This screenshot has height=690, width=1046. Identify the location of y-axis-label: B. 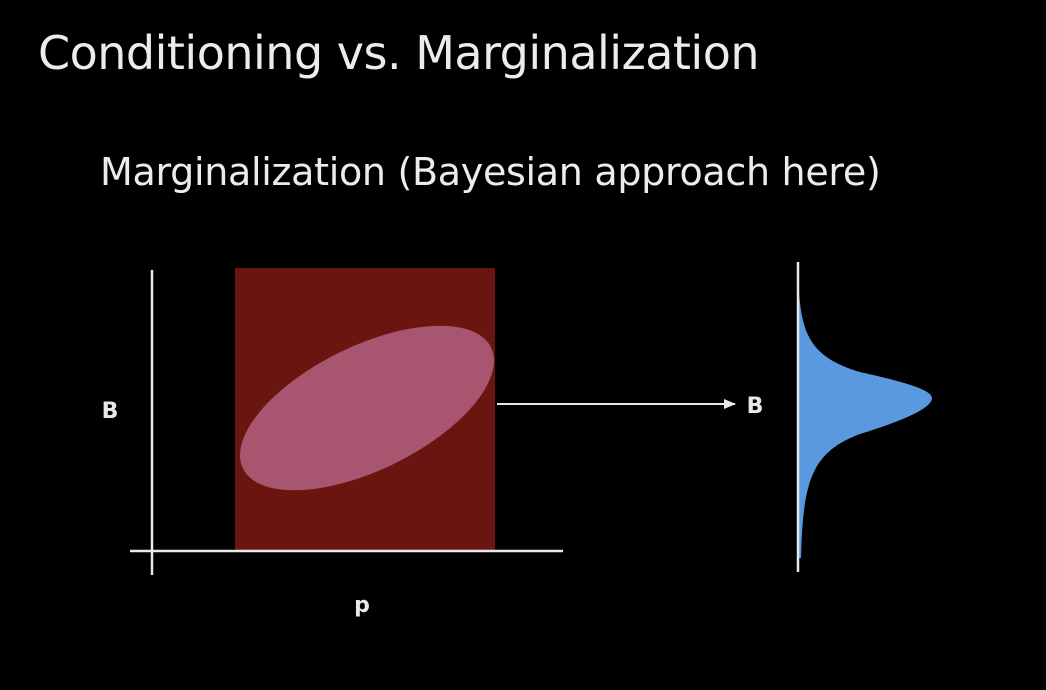
(110, 411).